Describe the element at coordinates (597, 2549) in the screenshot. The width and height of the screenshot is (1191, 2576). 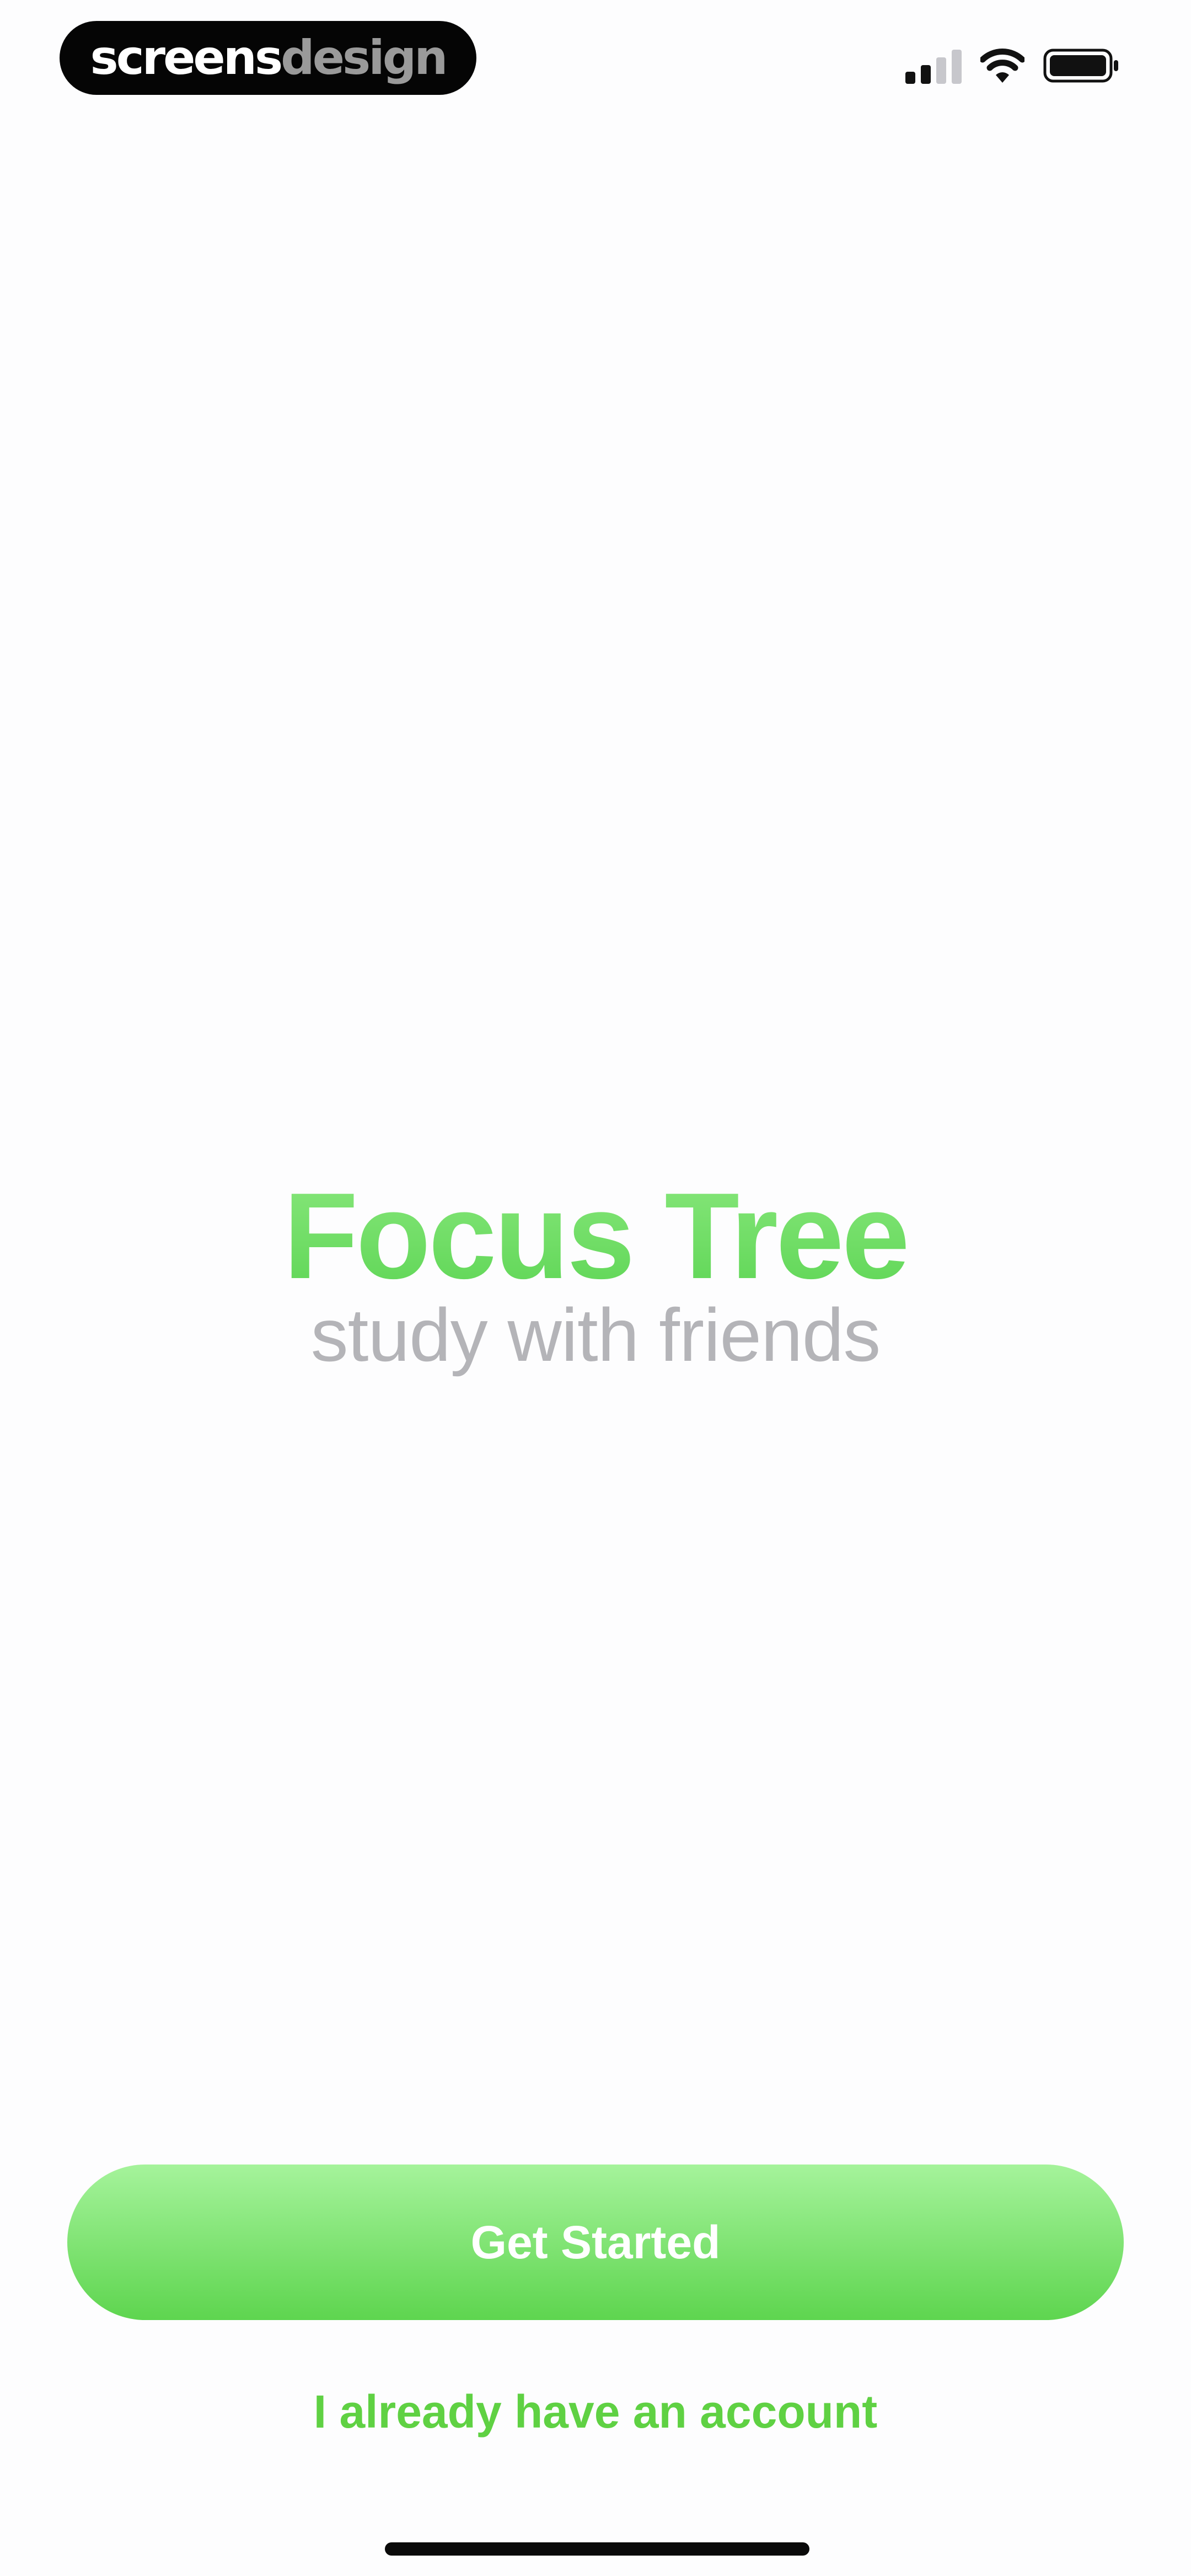
I see `home-indicator` at that location.